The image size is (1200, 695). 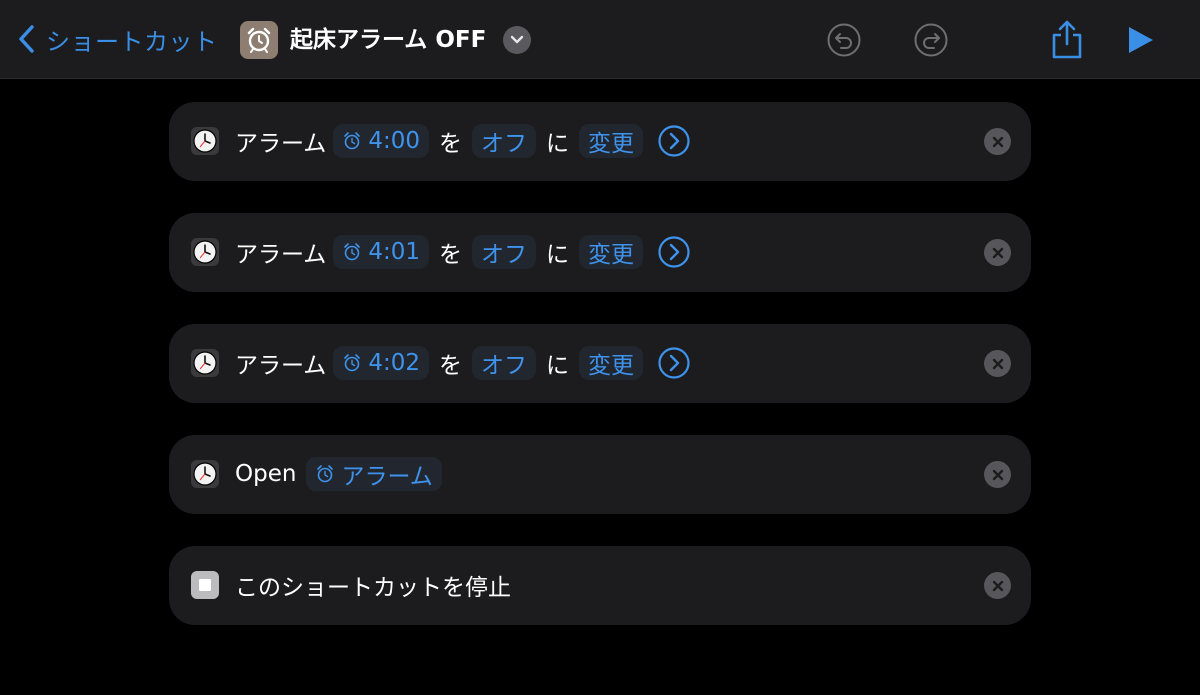 I want to click on app-token: アラーム, so click(x=374, y=474).